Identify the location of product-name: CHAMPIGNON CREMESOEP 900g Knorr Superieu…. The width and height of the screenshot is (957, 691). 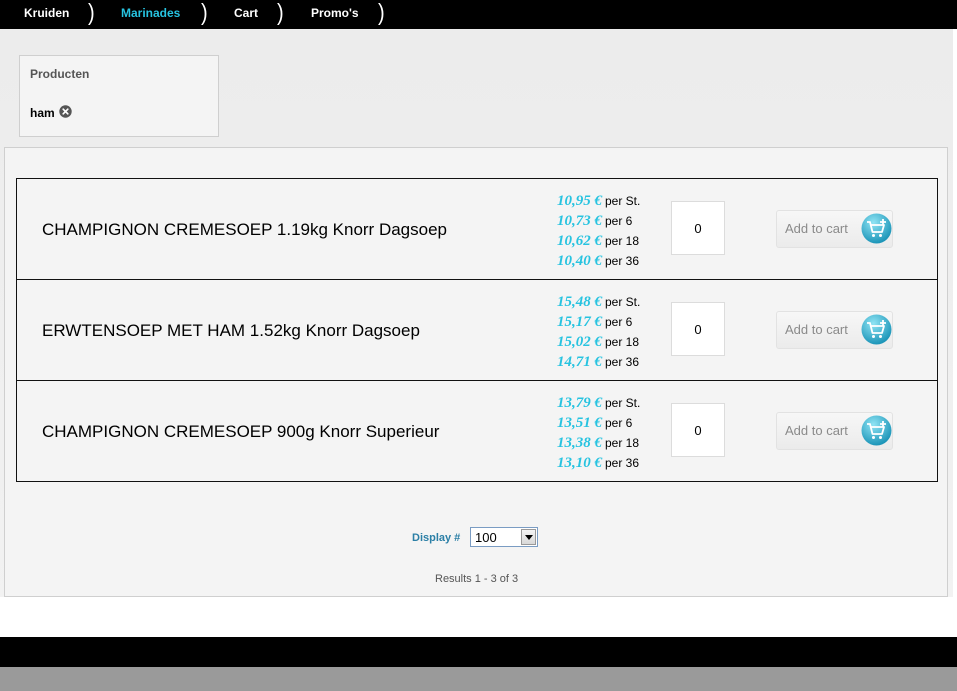
(240, 432).